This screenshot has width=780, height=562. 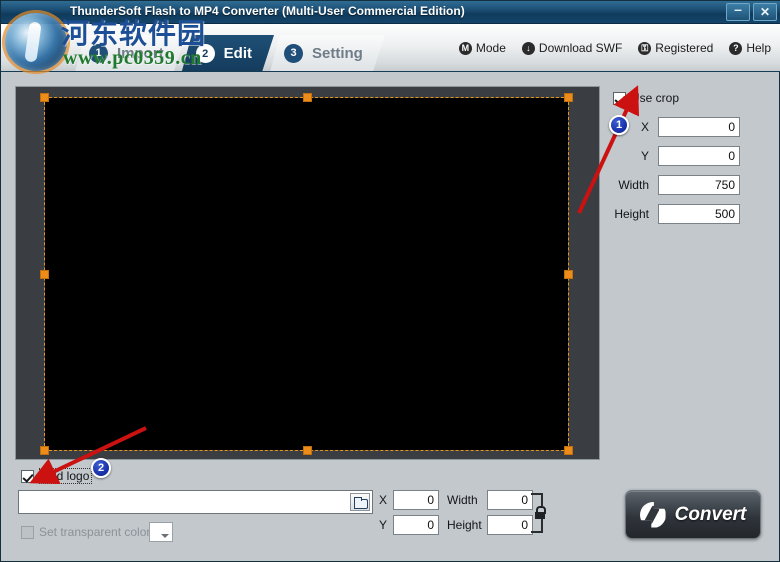 What do you see at coordinates (699, 127) in the screenshot?
I see `crop-x-input: 0` at bounding box center [699, 127].